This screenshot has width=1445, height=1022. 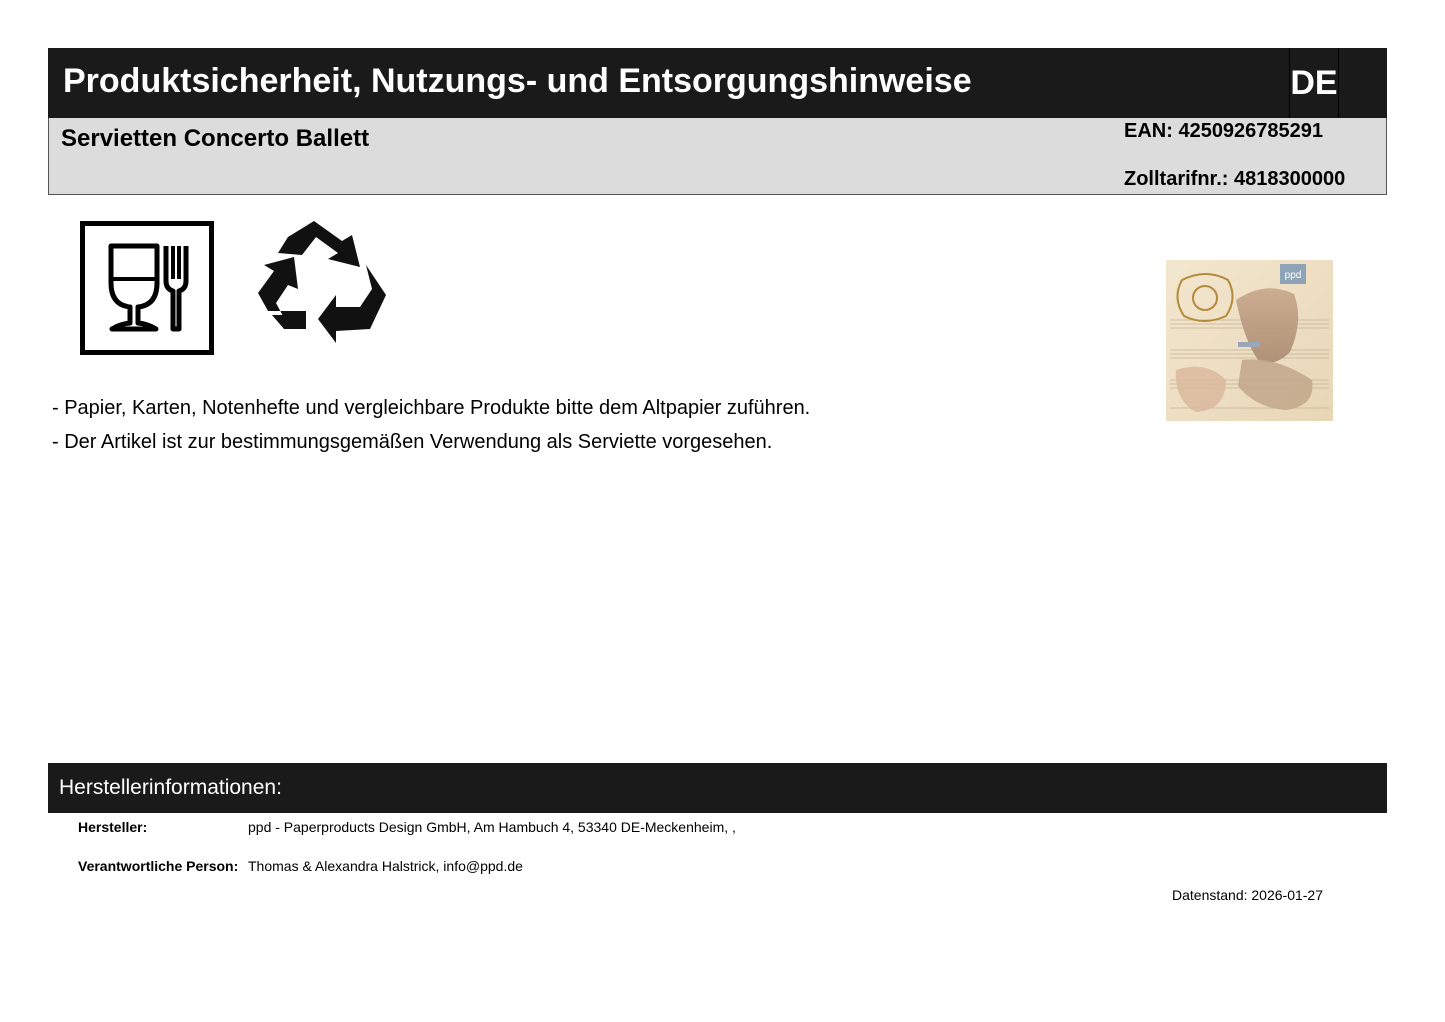 What do you see at coordinates (113, 827) in the screenshot?
I see `manufacturer-label: Hersteller:` at bounding box center [113, 827].